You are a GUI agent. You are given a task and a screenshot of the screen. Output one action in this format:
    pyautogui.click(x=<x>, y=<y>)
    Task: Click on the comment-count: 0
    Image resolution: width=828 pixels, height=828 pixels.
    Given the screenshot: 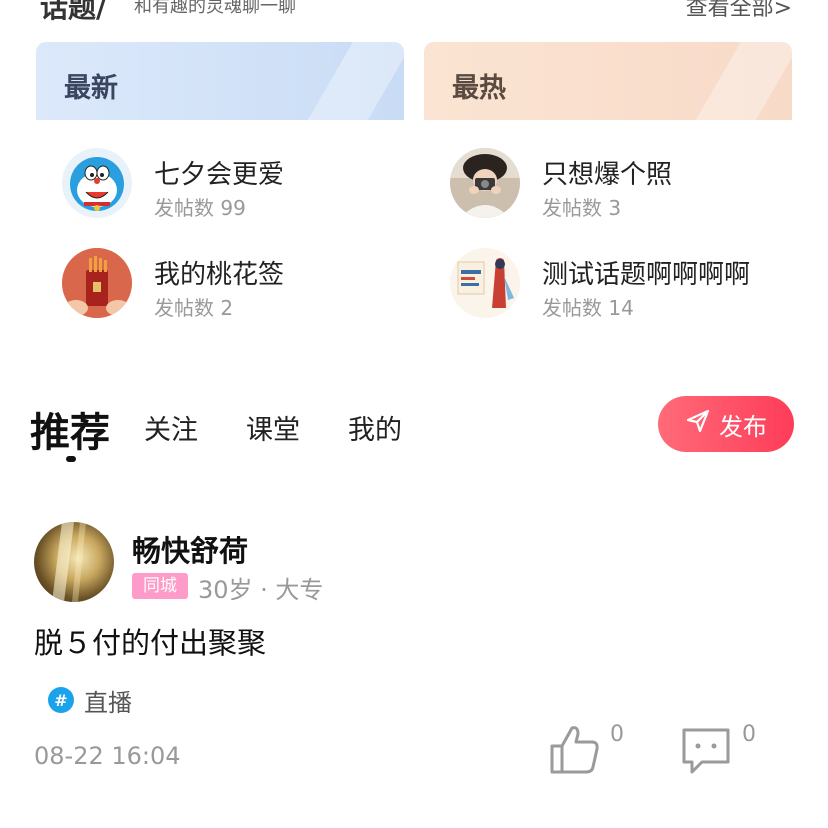 What is the action you would take?
    pyautogui.click(x=749, y=734)
    